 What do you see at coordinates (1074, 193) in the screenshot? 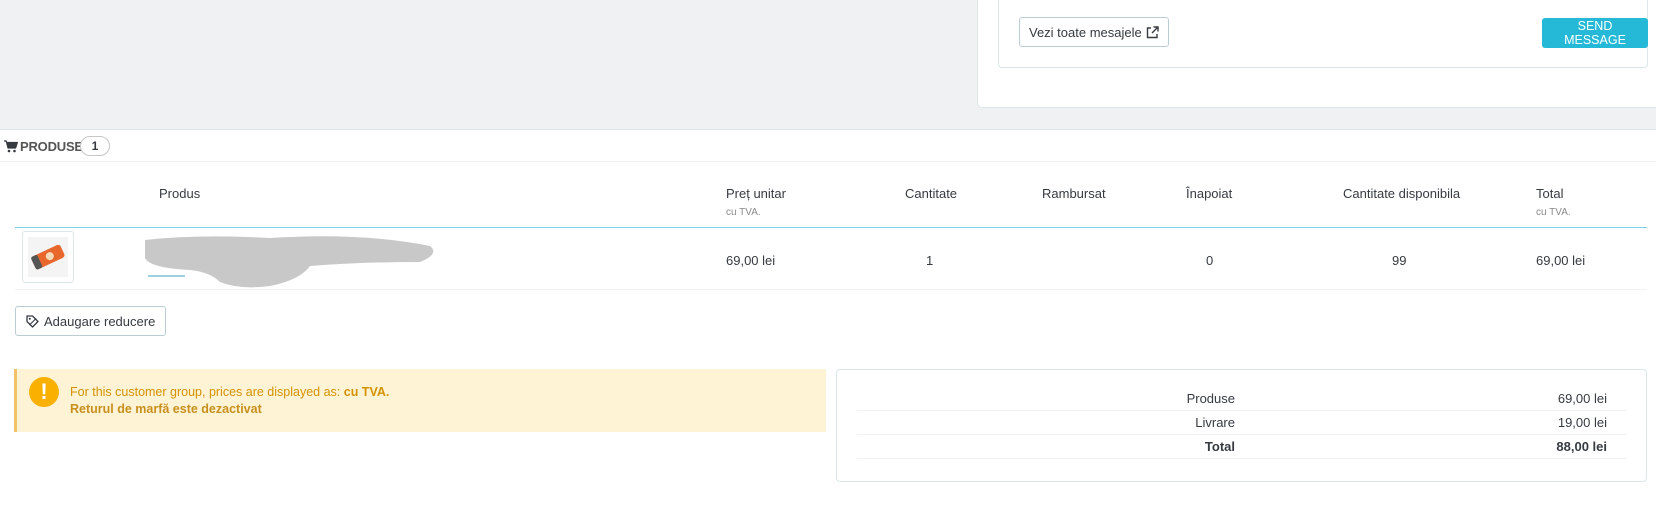
I see `th-refunded: Rambursat` at bounding box center [1074, 193].